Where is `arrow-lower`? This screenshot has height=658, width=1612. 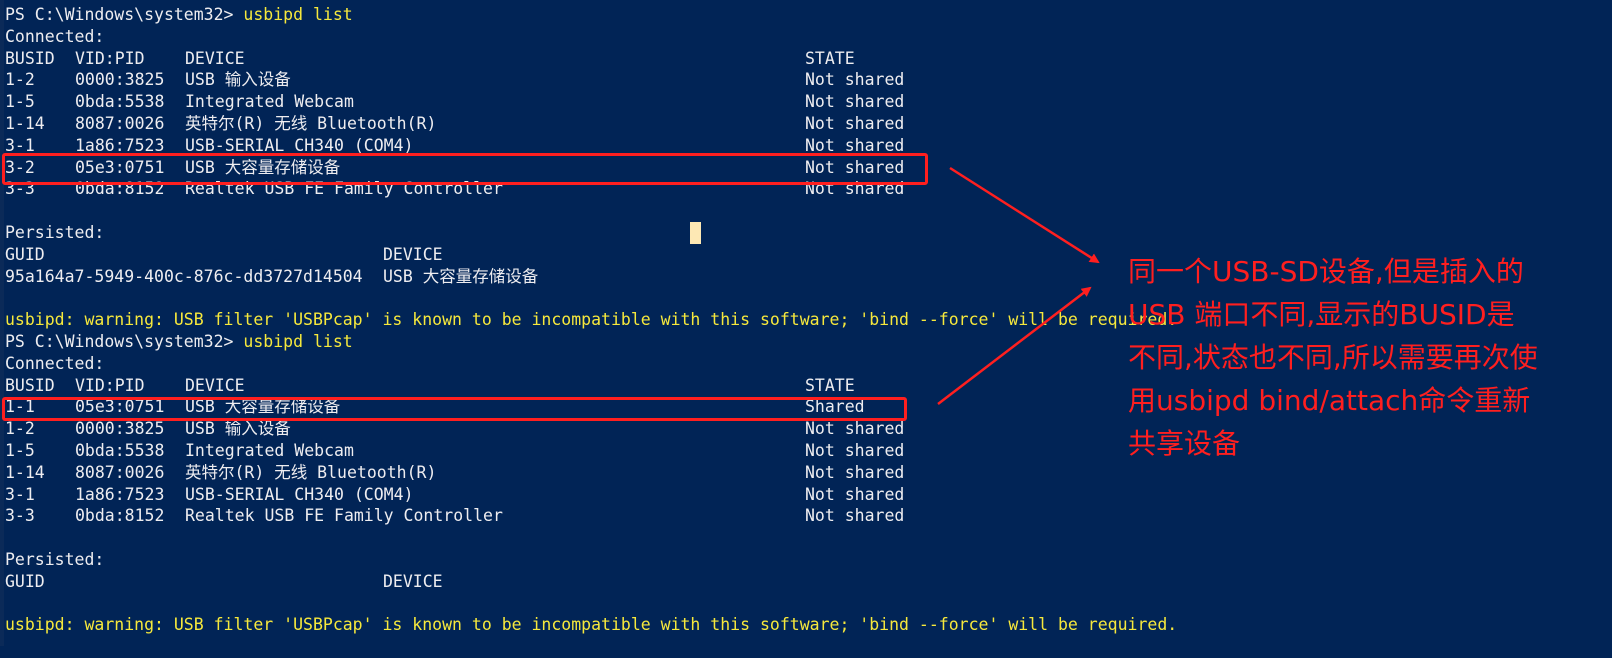 arrow-lower is located at coordinates (1014, 345).